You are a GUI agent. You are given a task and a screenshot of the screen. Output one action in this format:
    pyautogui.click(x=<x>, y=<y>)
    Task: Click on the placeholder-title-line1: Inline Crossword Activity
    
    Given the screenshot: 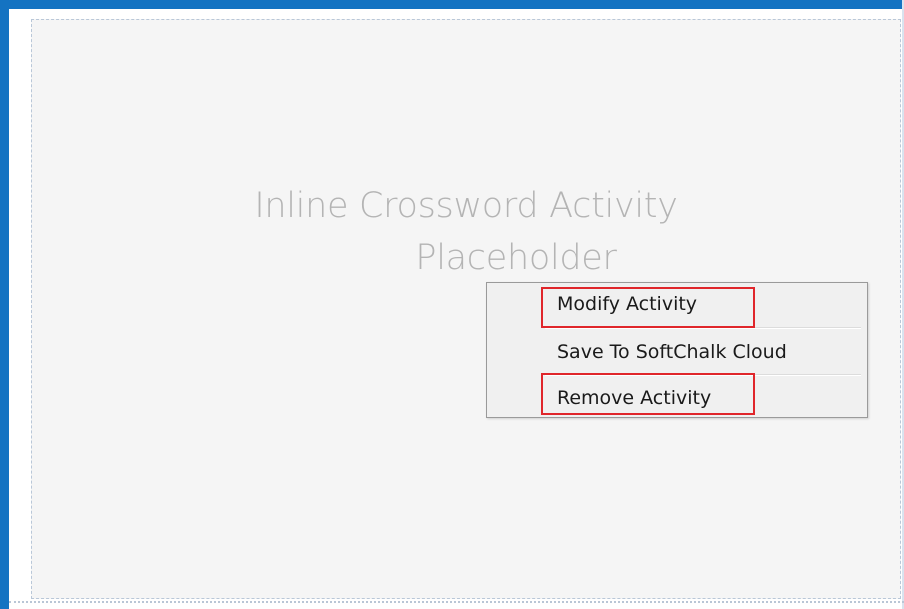 What is the action you would take?
    pyautogui.click(x=466, y=206)
    